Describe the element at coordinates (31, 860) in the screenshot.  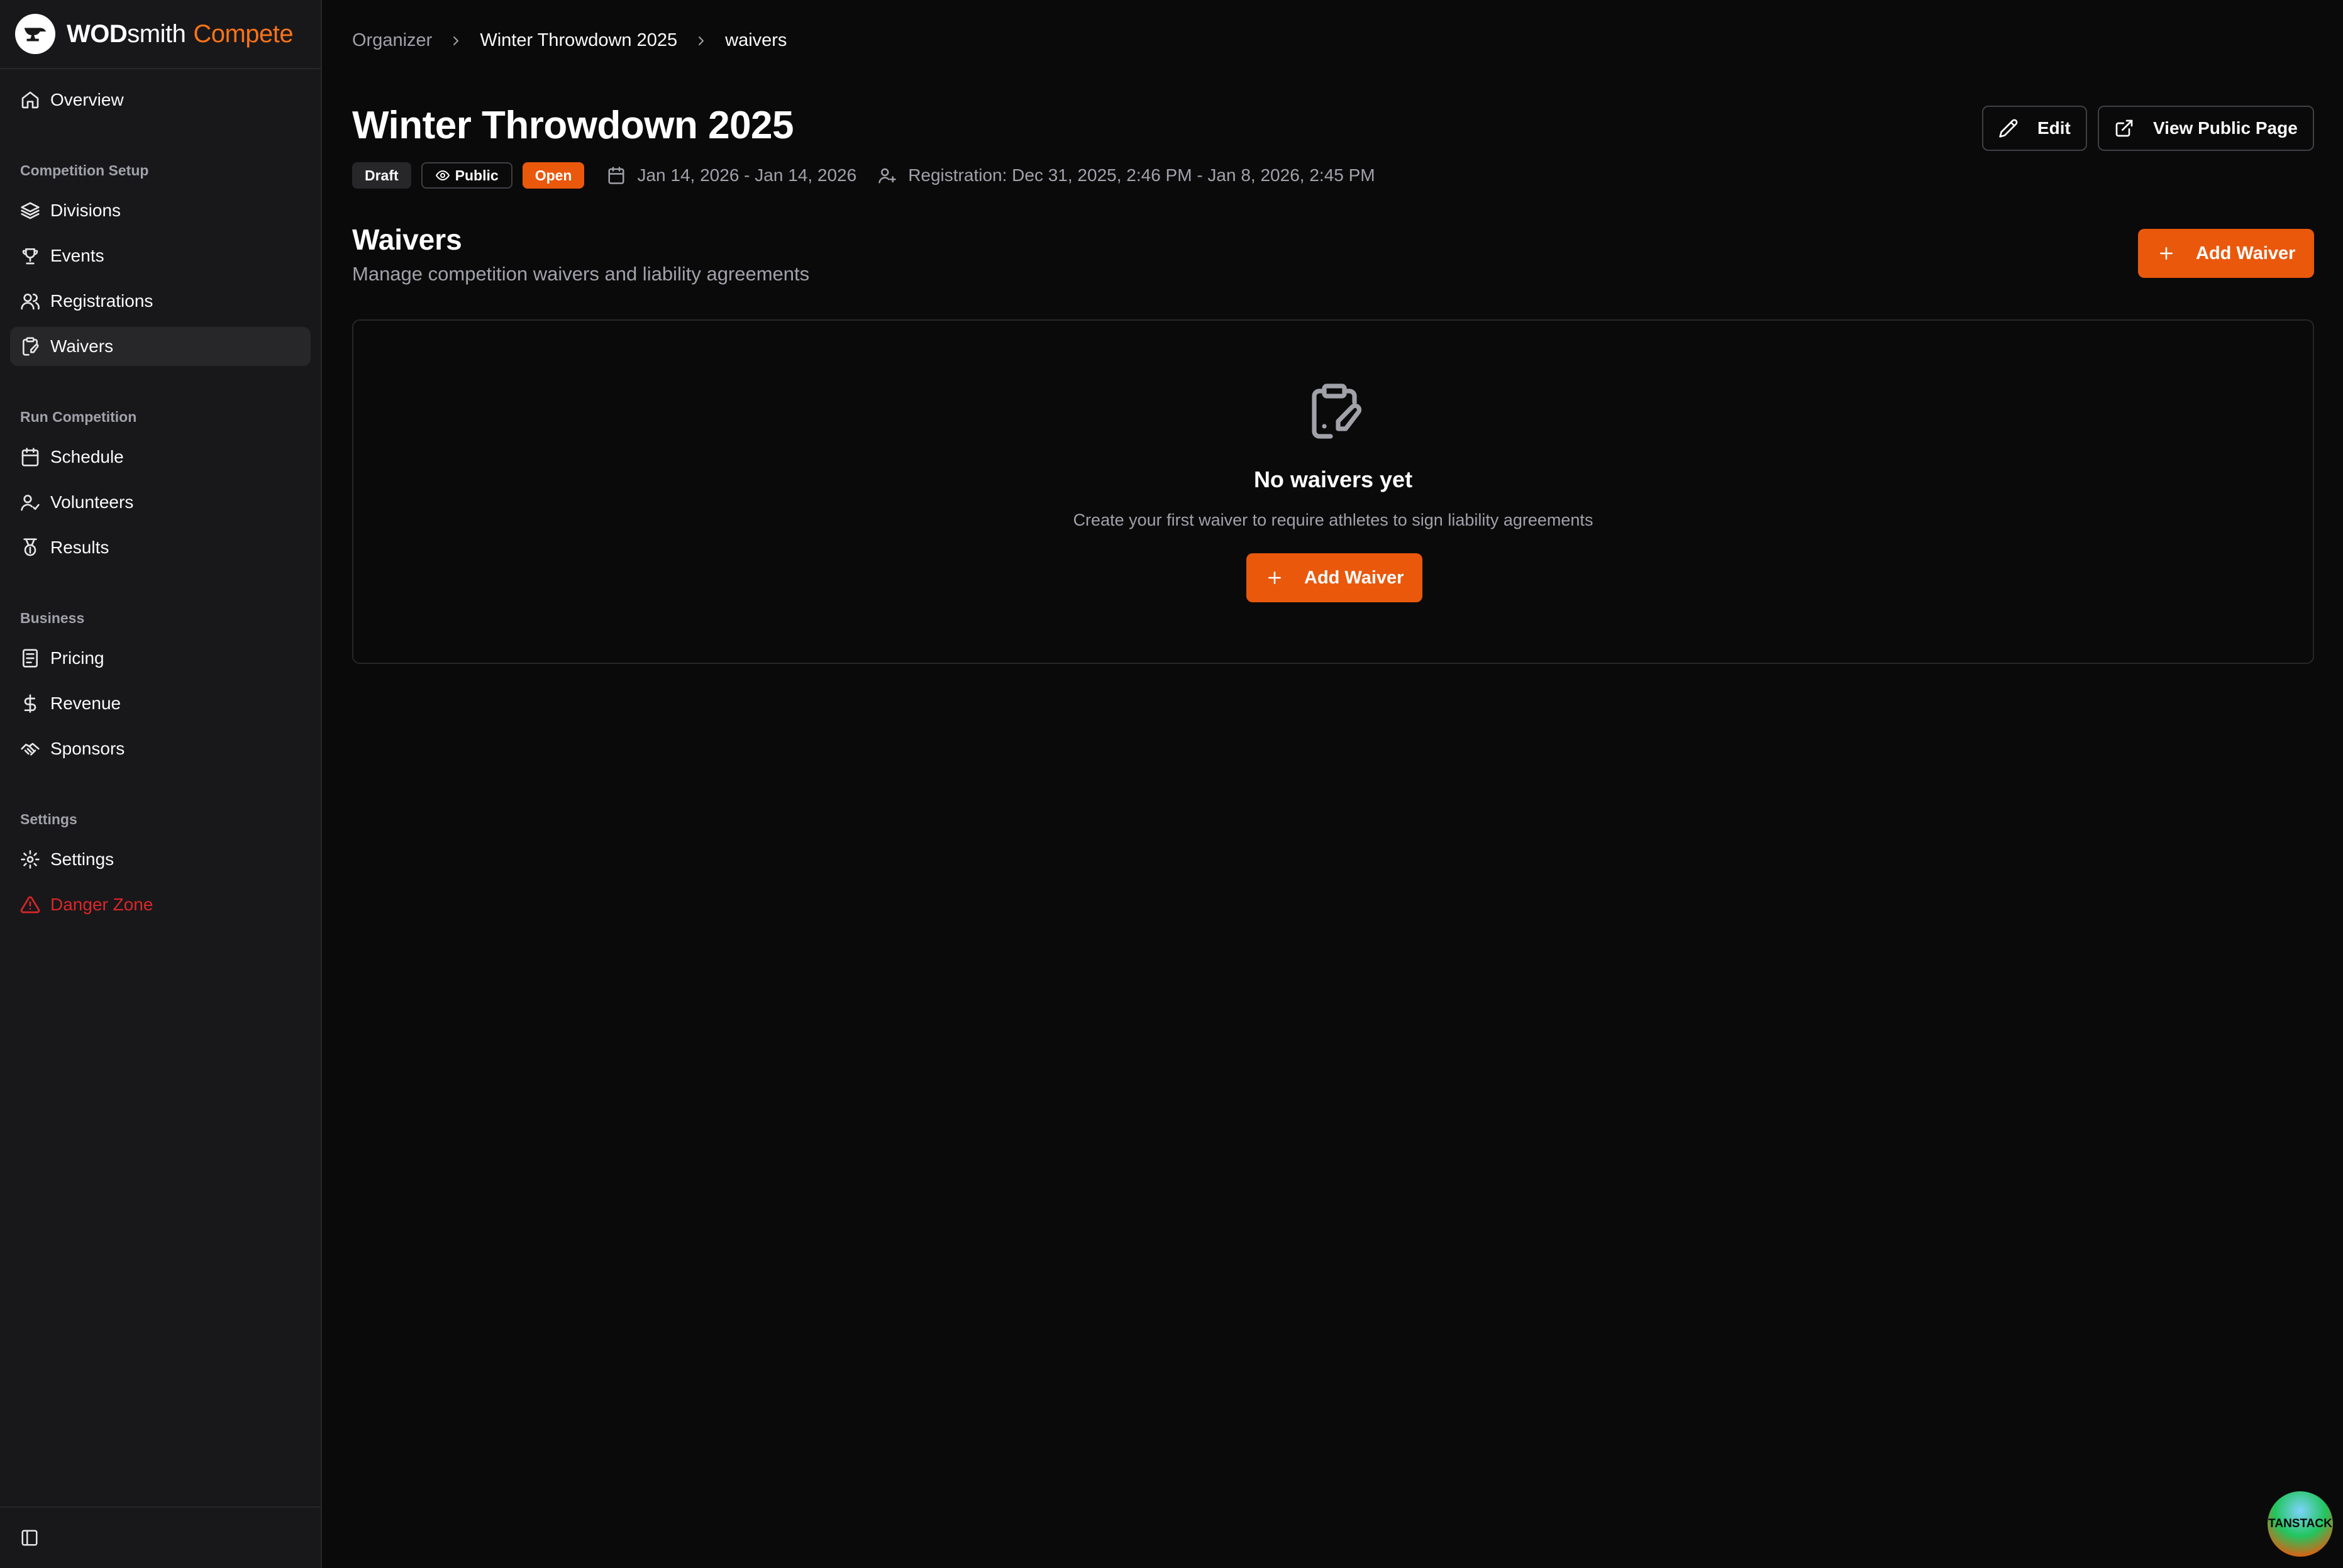
I see `gear-icon` at that location.